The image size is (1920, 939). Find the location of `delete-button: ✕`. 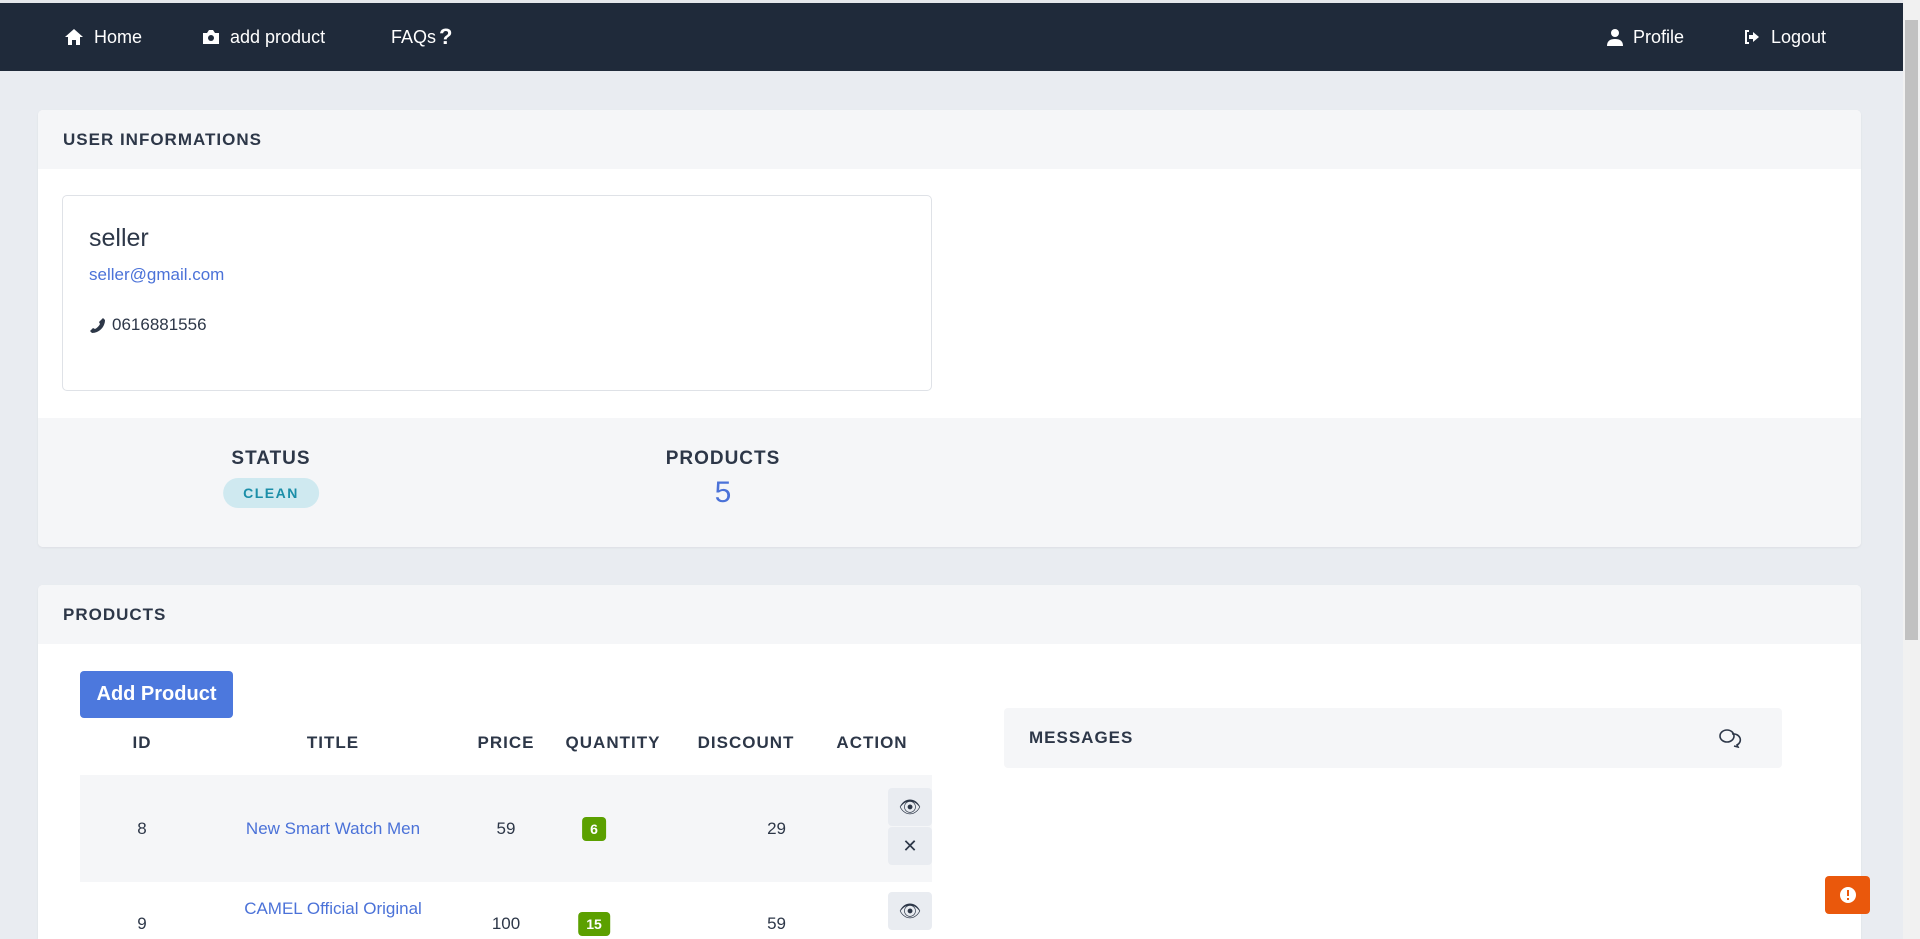

delete-button: ✕ is located at coordinates (910, 846).